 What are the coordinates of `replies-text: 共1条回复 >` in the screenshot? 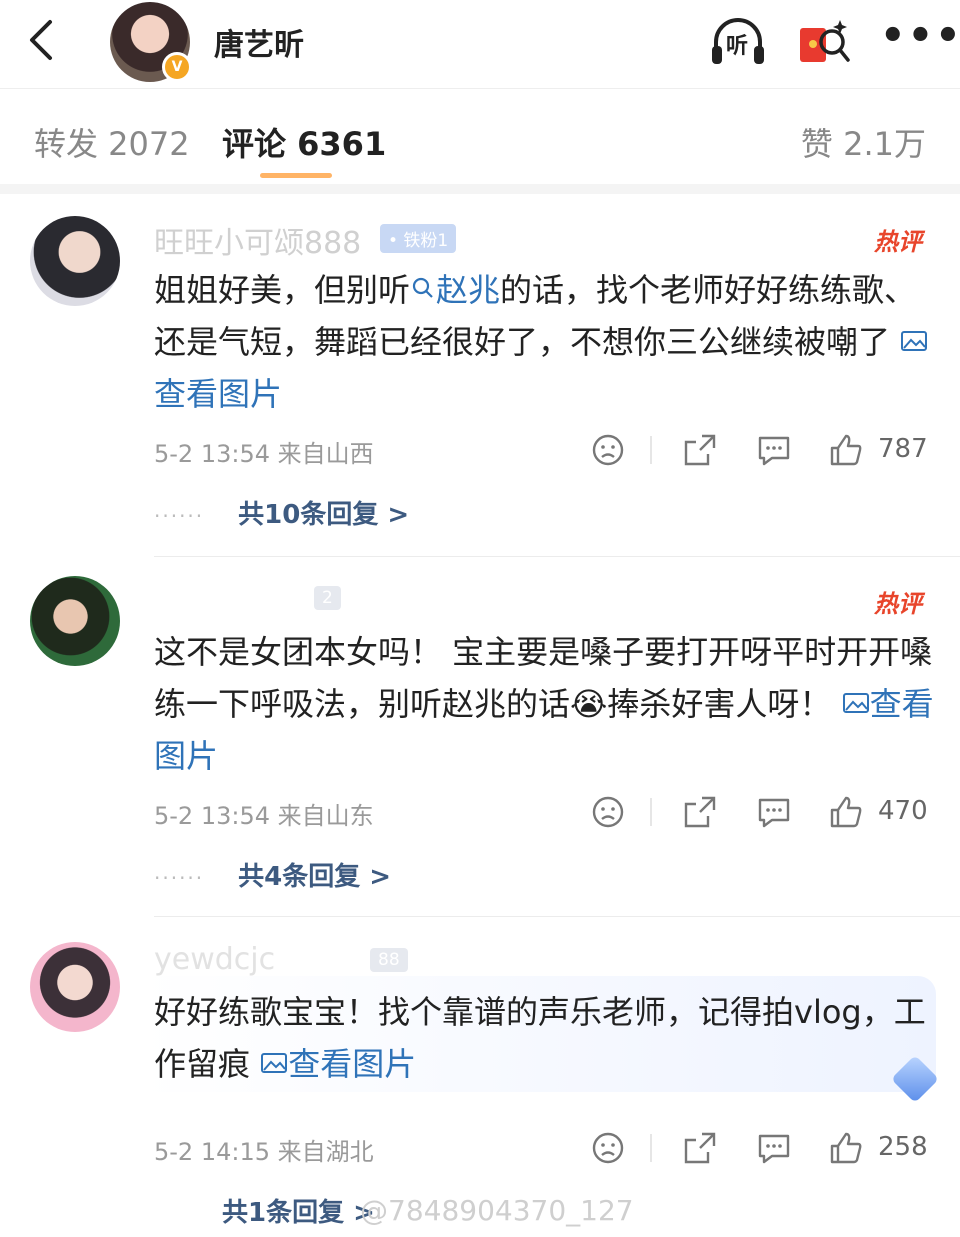 It's located at (298, 1213).